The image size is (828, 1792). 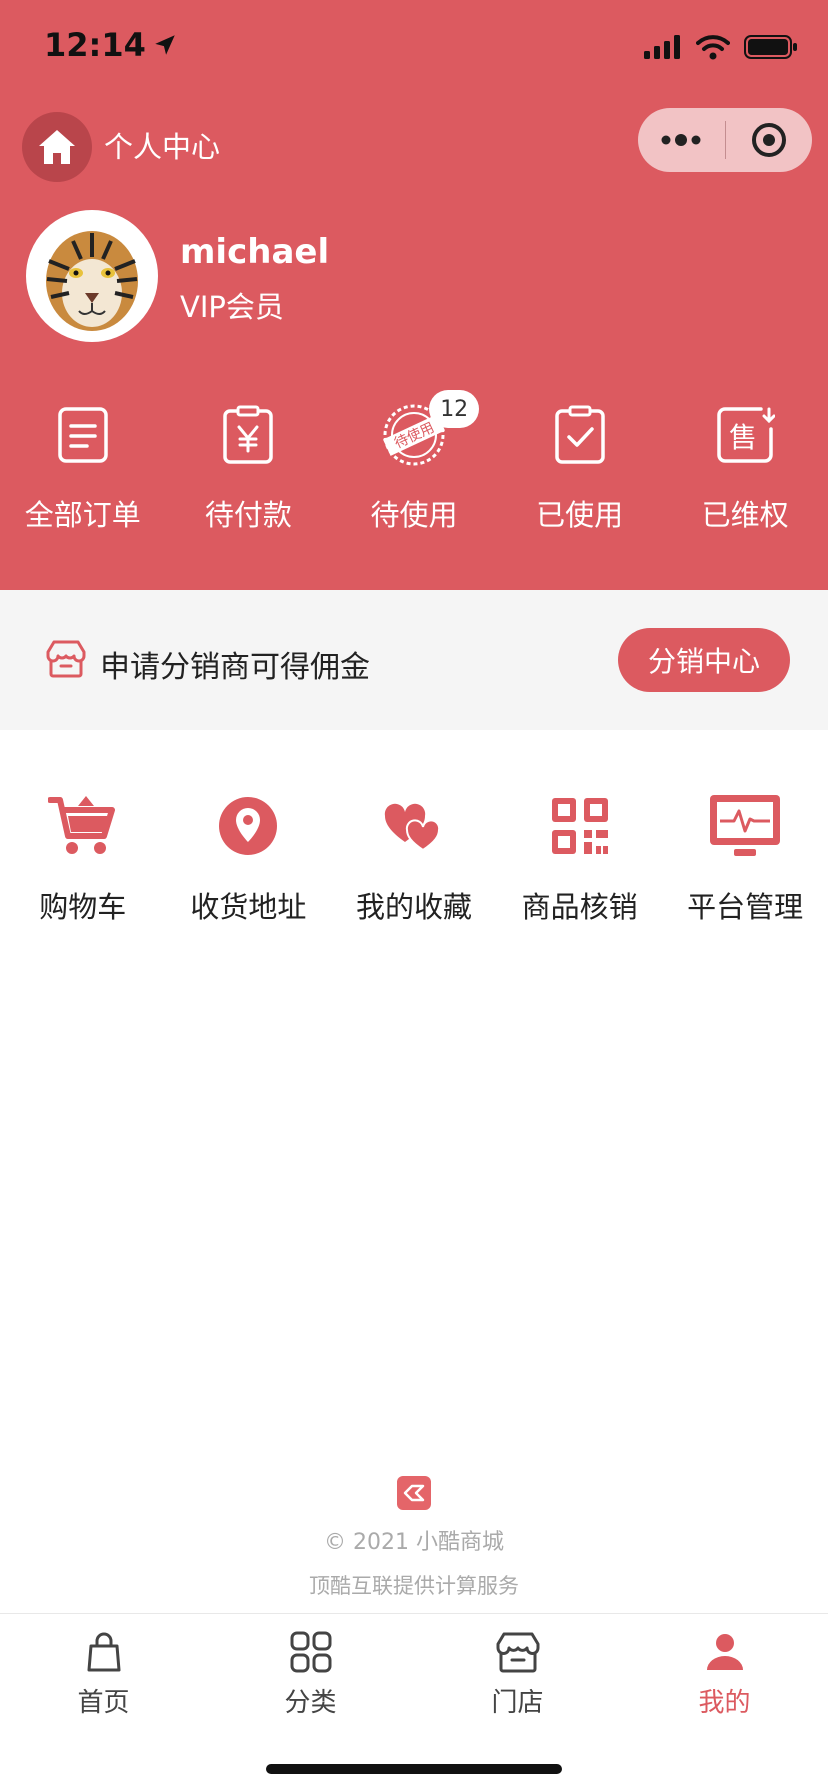 What do you see at coordinates (95, 45) in the screenshot?
I see `status-time: 12:14` at bounding box center [95, 45].